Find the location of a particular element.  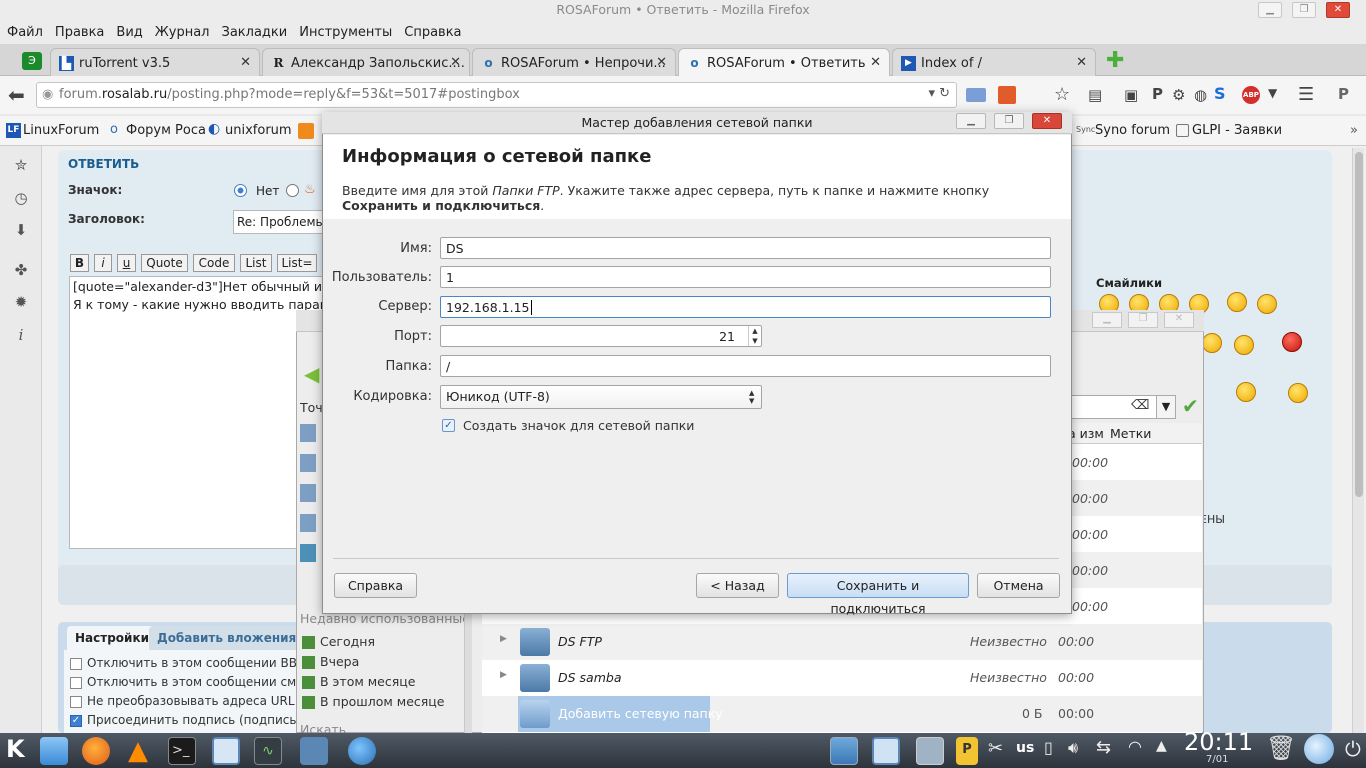

bookmark-linuxforum: LinuxForum is located at coordinates (61, 130).